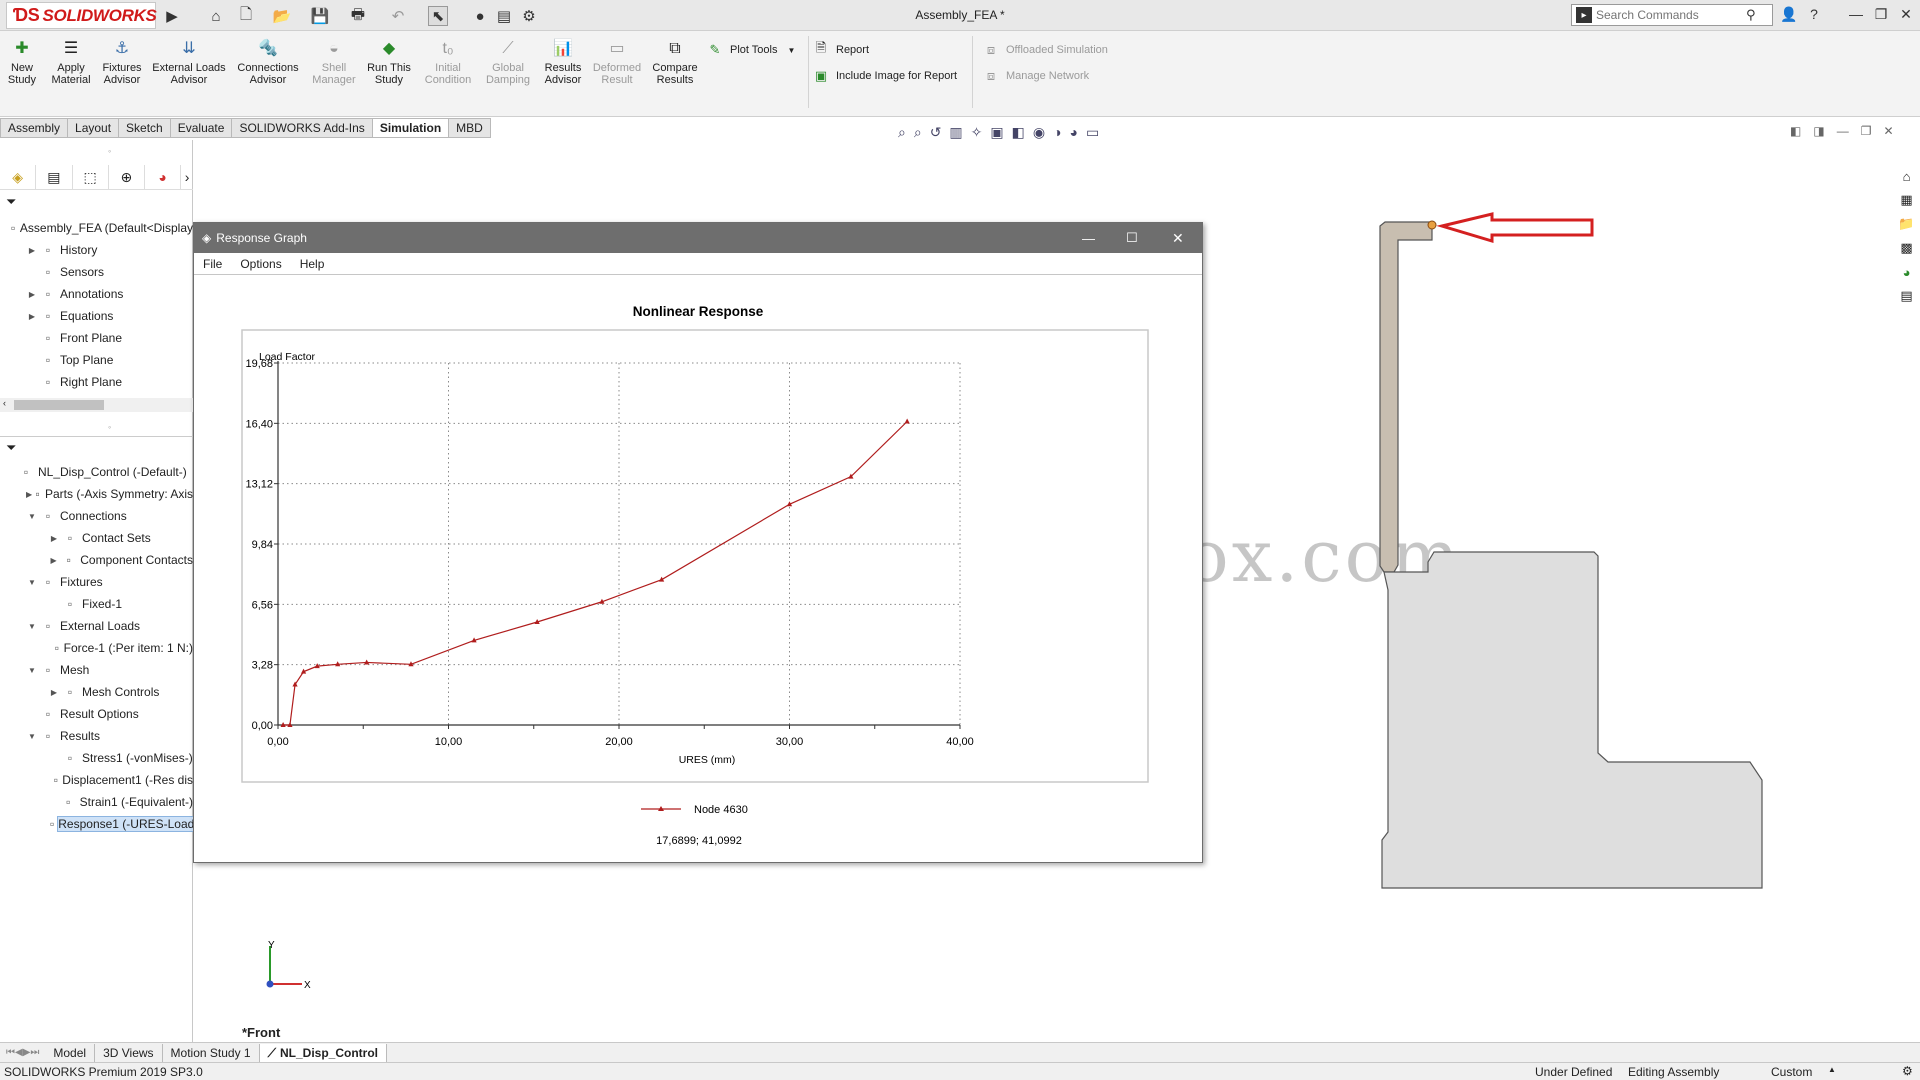  I want to click on tab-mbd: MBD, so click(470, 128).